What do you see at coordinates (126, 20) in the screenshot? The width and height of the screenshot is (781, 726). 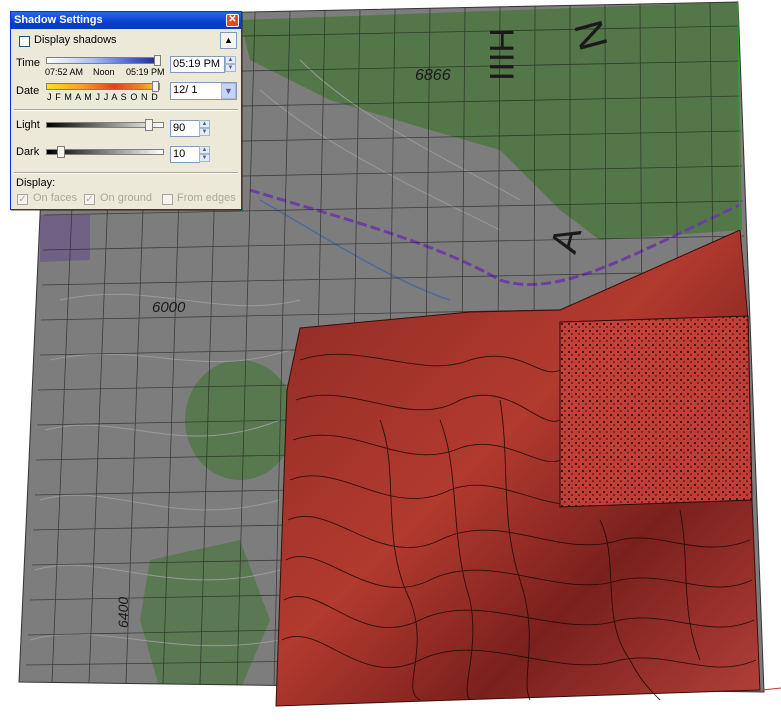 I see `dialog-title: Shadow Settings` at bounding box center [126, 20].